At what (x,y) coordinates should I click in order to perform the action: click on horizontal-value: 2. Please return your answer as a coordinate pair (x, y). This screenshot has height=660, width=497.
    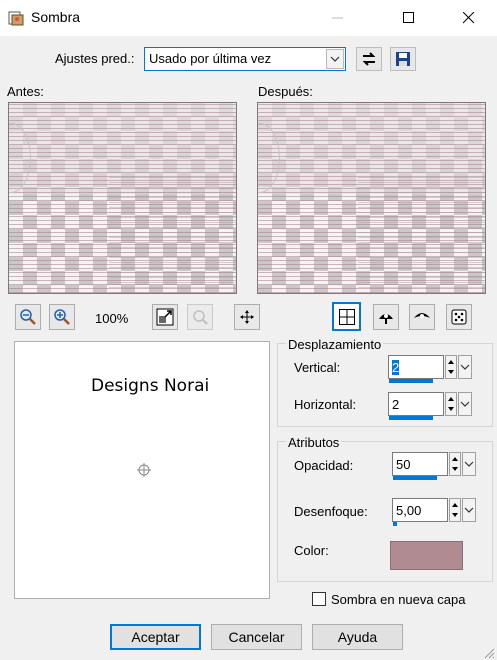
    Looking at the image, I should click on (396, 404).